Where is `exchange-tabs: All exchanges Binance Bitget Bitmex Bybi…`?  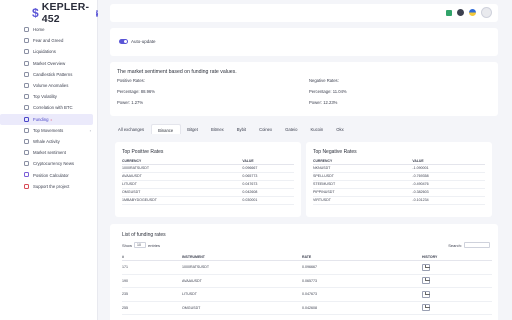 exchange-tabs: All exchanges Binance Bitget Bitmex Bybi… is located at coordinates (231, 129).